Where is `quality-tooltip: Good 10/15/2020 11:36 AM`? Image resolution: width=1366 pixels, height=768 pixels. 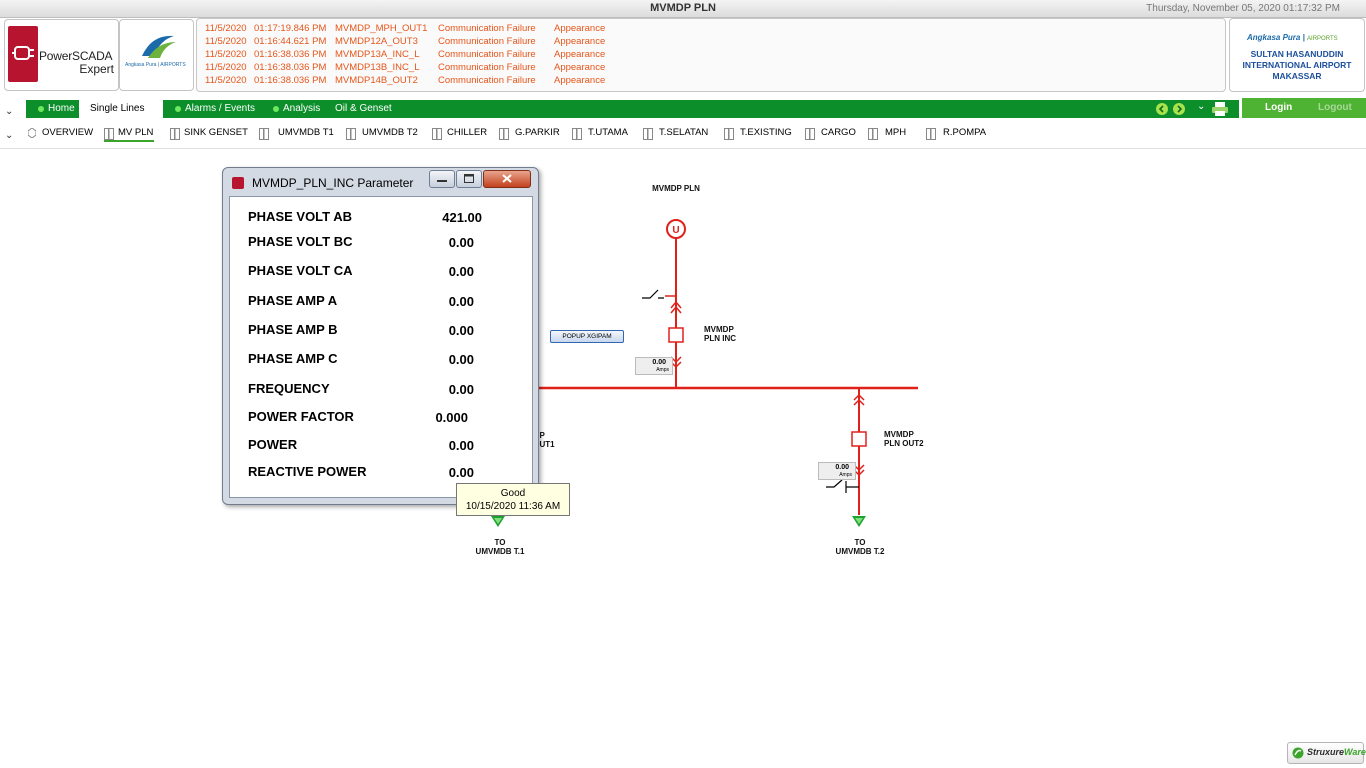 quality-tooltip: Good 10/15/2020 11:36 AM is located at coordinates (513, 499).